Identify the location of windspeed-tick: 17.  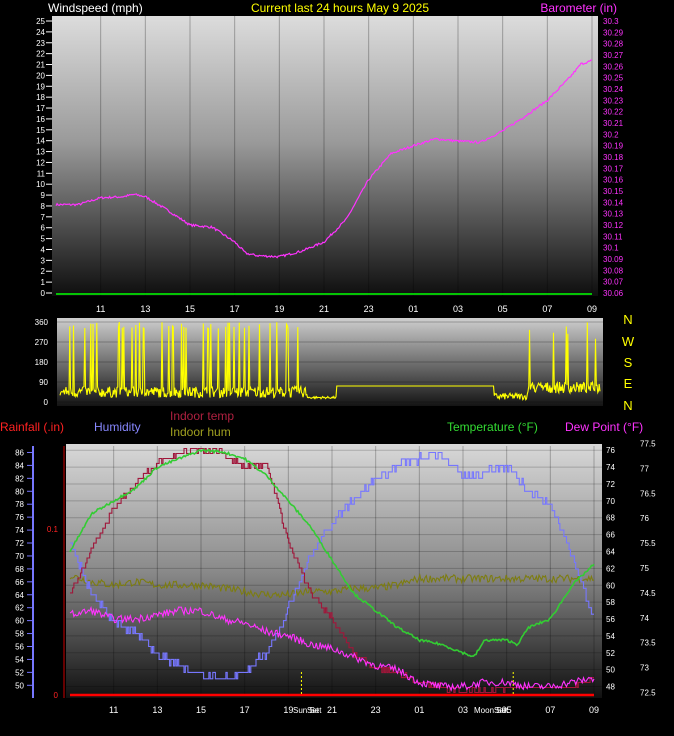
(40, 108).